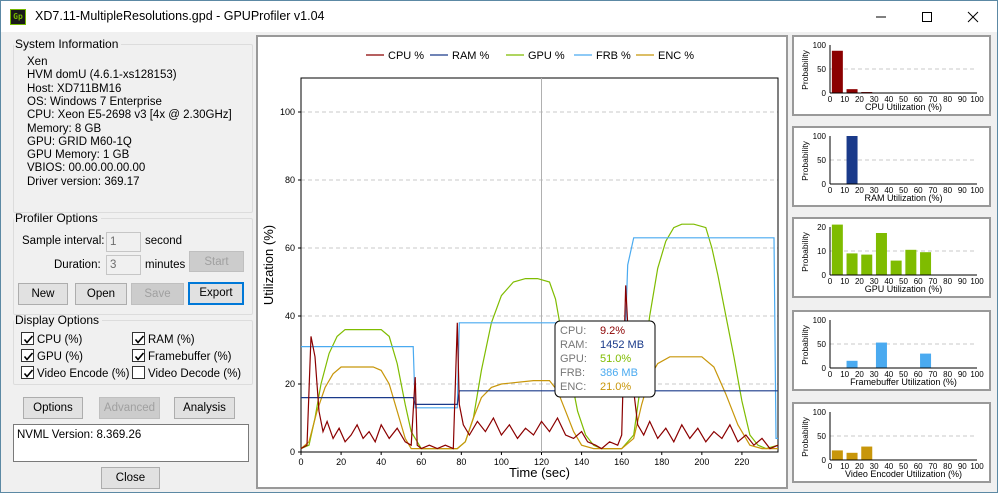  Describe the element at coordinates (501, 462) in the screenshot. I see `x-tick-label: 100` at that location.